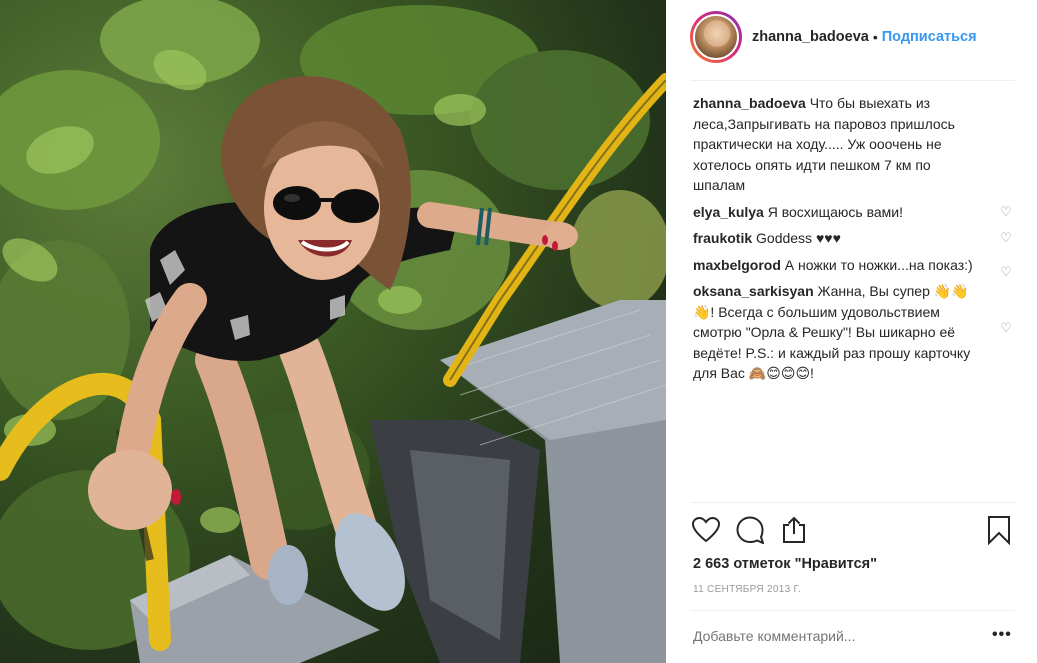  Describe the element at coordinates (835, 211) in the screenshot. I see `comment-text: Я восхищаюсь вами!` at that location.